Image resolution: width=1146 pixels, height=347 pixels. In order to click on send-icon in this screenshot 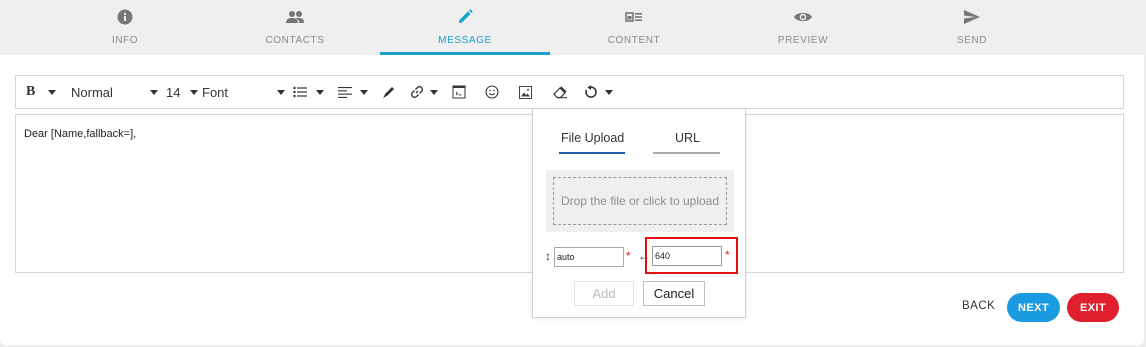, I will do `click(972, 17)`.